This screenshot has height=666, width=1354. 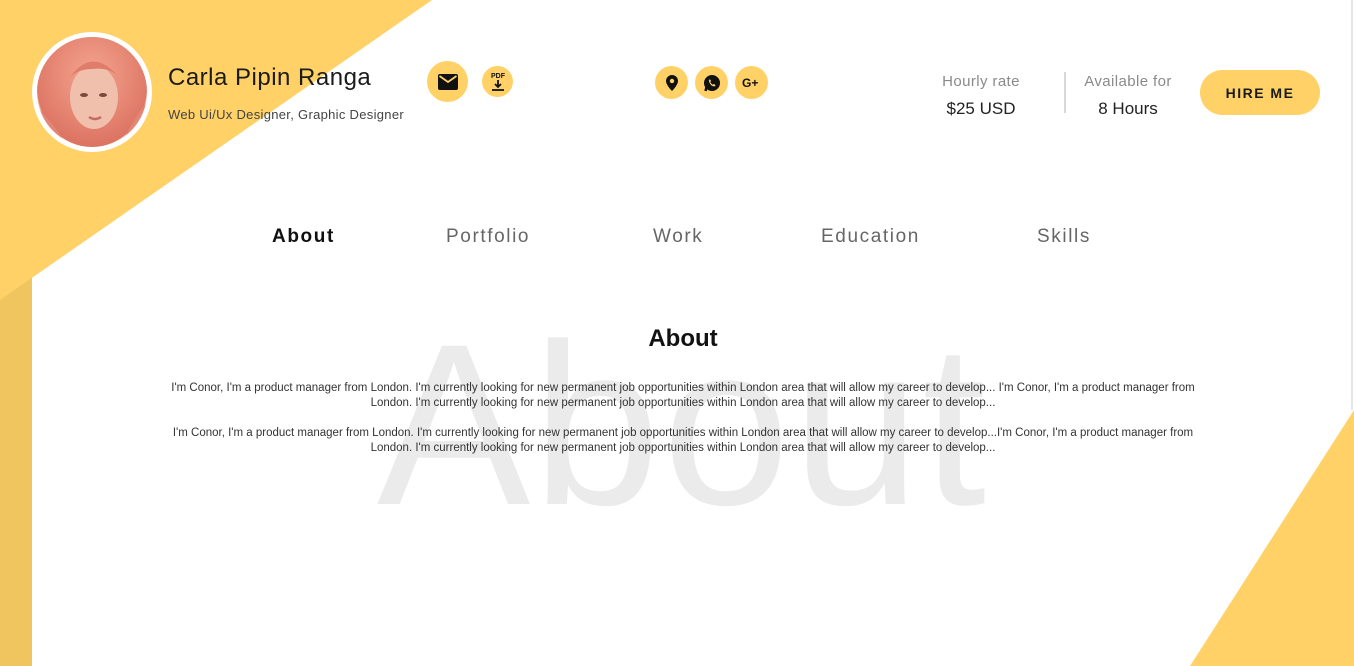 What do you see at coordinates (286, 114) in the screenshot?
I see `profile-role: Web Ui/Ux Designer, Graphic Designer` at bounding box center [286, 114].